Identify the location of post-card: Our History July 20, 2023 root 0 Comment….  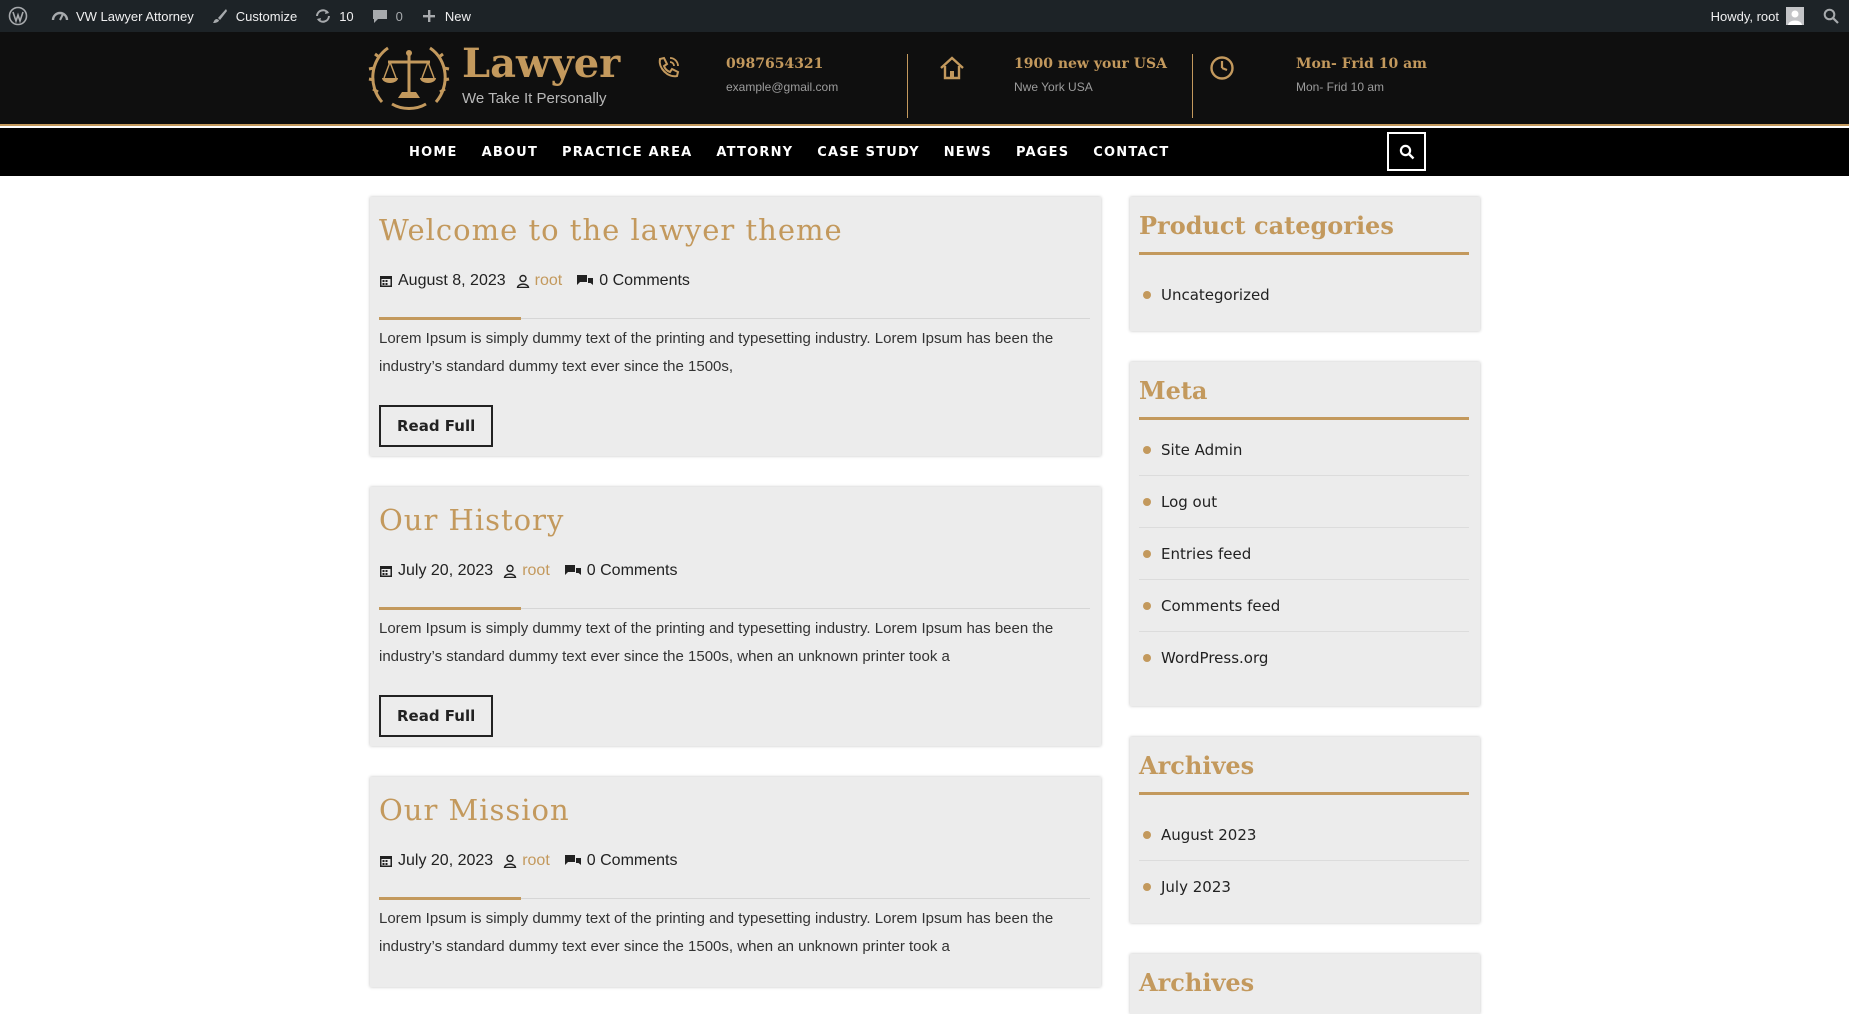
(735, 616).